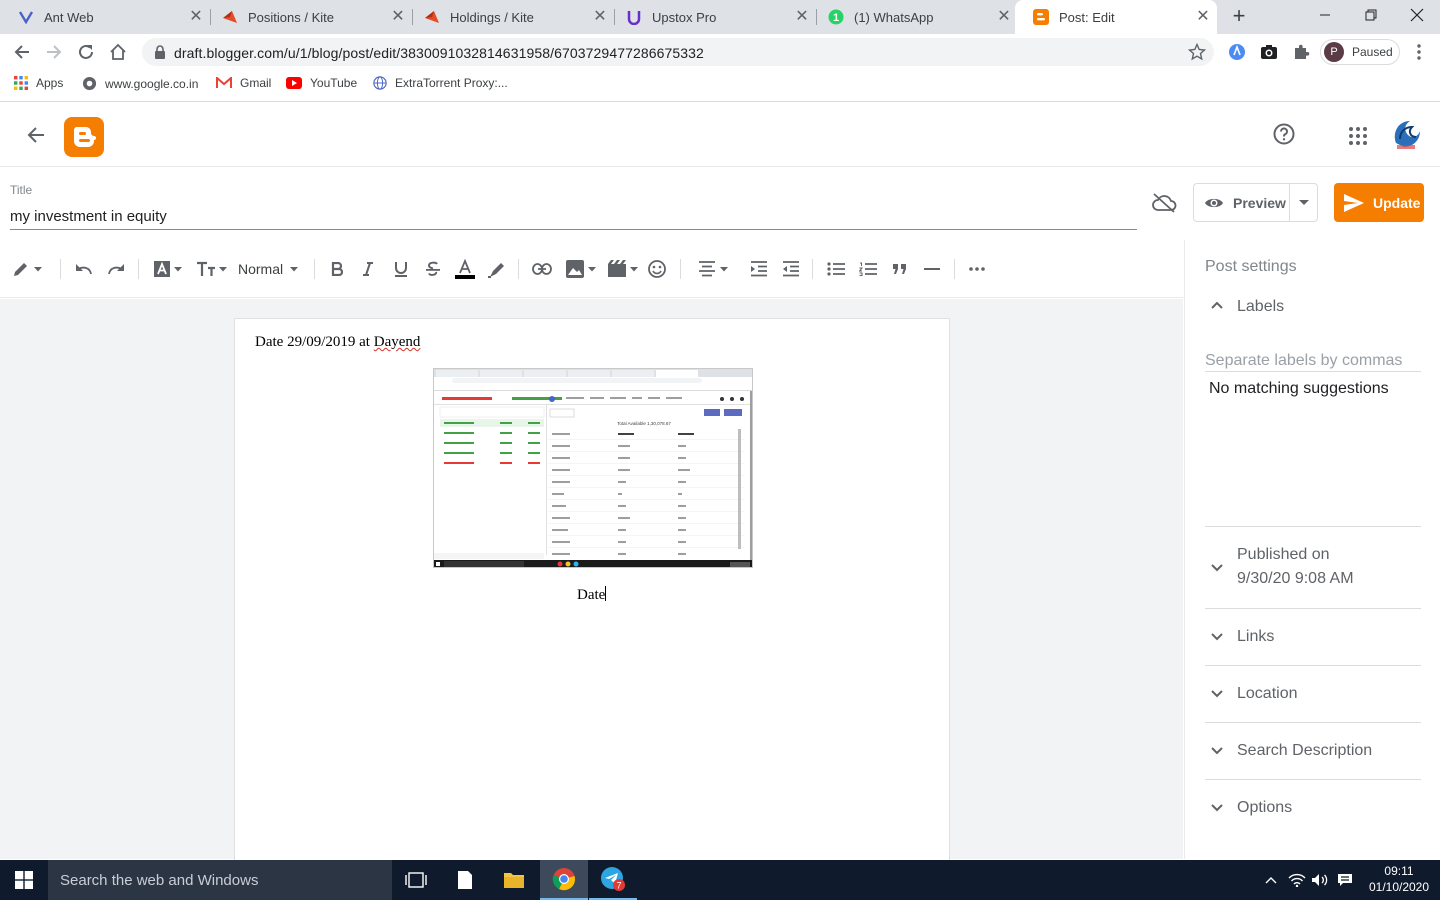 This screenshot has width=1440, height=900. What do you see at coordinates (1313, 753) in the screenshot?
I see `search-description-section-toggle: Search Description` at bounding box center [1313, 753].